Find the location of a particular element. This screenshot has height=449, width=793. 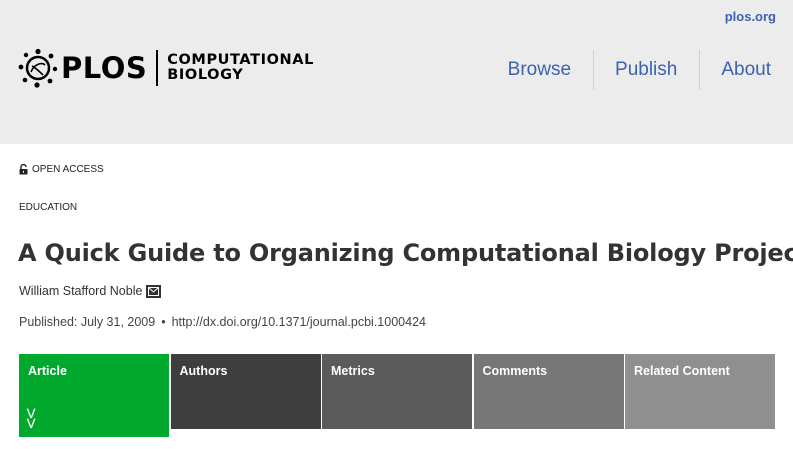

plos-org-link: plos.org is located at coordinates (750, 16).